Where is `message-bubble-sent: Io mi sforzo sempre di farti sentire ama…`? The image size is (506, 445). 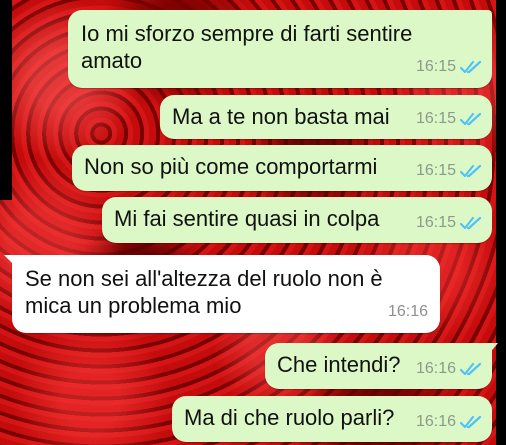
message-bubble-sent: Io mi sforzo sempre di farti sentire ama… is located at coordinates (280, 49).